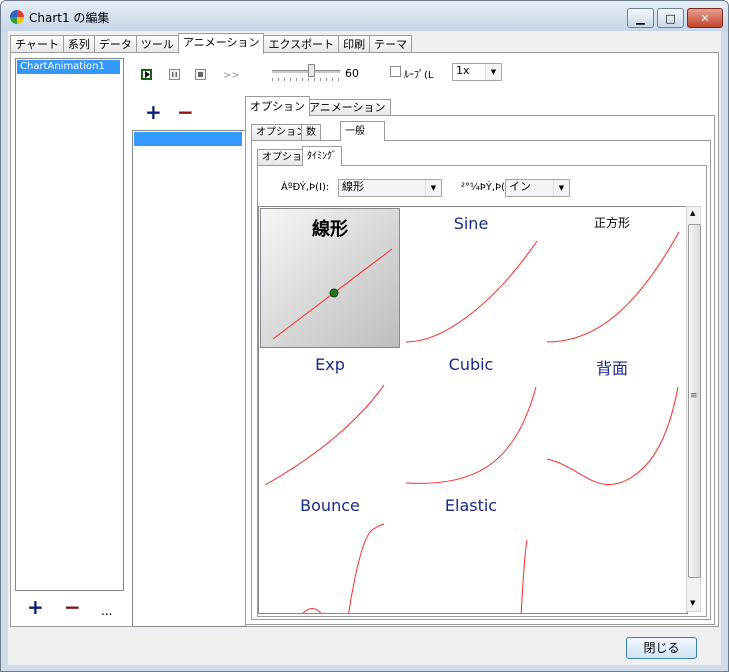 The width and height of the screenshot is (729, 672). I want to click on stop-button, so click(200, 74).